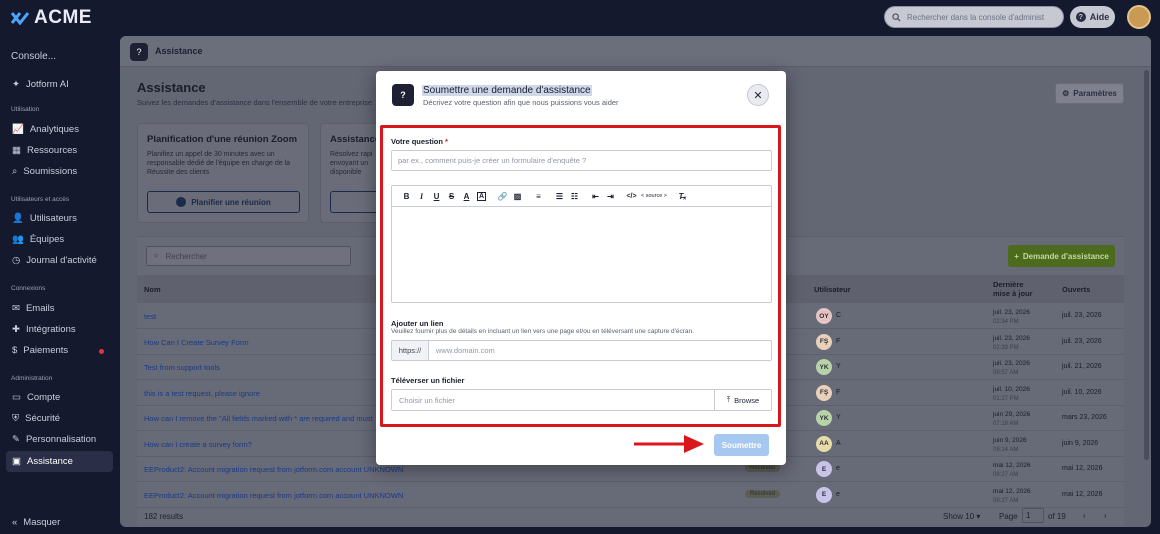 The height and width of the screenshot is (534, 1160). What do you see at coordinates (403, 95) in the screenshot?
I see `question-icon: ?` at bounding box center [403, 95].